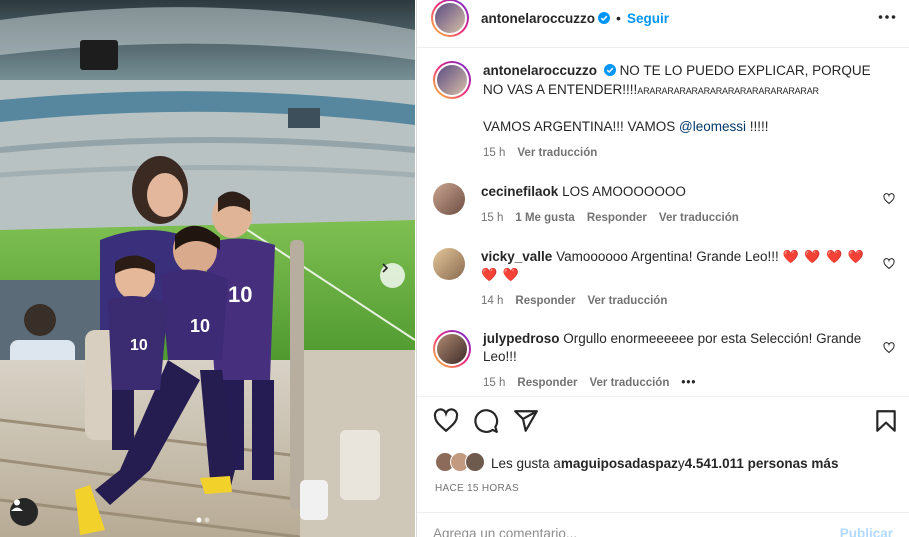 Image resolution: width=909 pixels, height=537 pixels. What do you see at coordinates (663, 47) in the screenshot?
I see `header-divider` at bounding box center [663, 47].